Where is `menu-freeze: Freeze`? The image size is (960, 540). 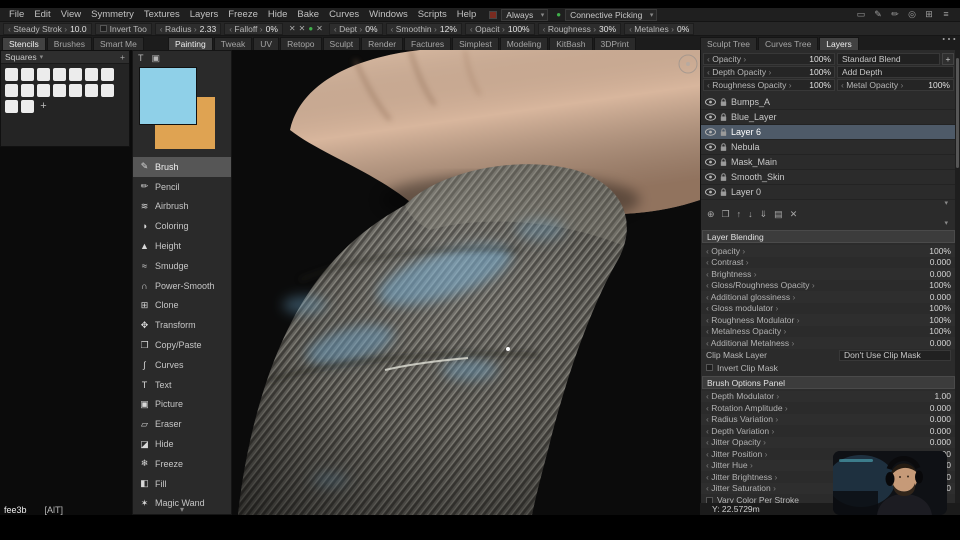
menu-freeze: Freeze is located at coordinates (243, 14).